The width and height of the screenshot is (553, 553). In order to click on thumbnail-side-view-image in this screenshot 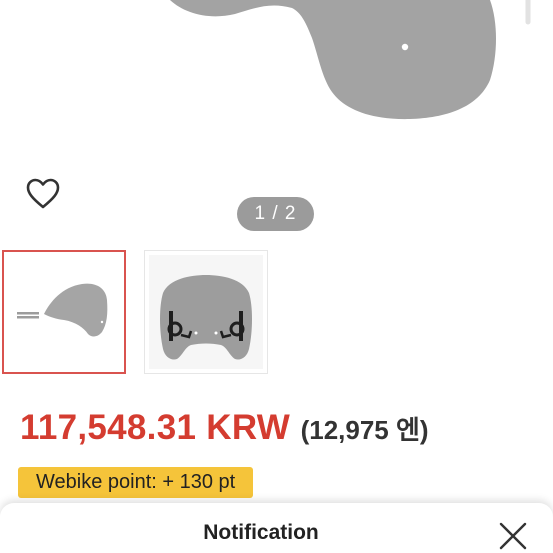, I will do `click(62, 310)`.